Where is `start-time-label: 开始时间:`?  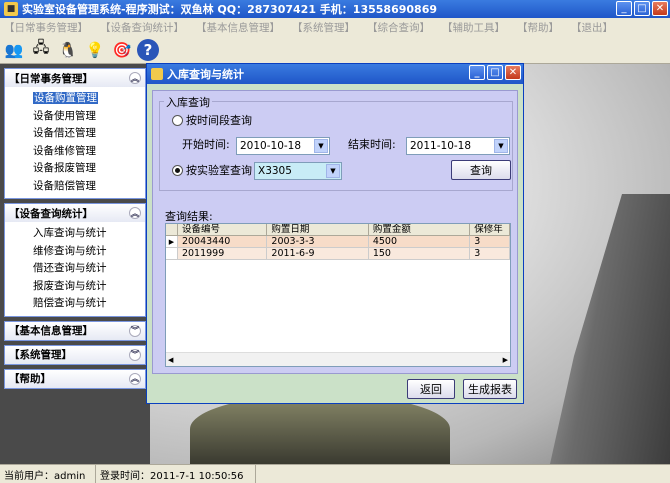 start-time-label: 开始时间: is located at coordinates (206, 144).